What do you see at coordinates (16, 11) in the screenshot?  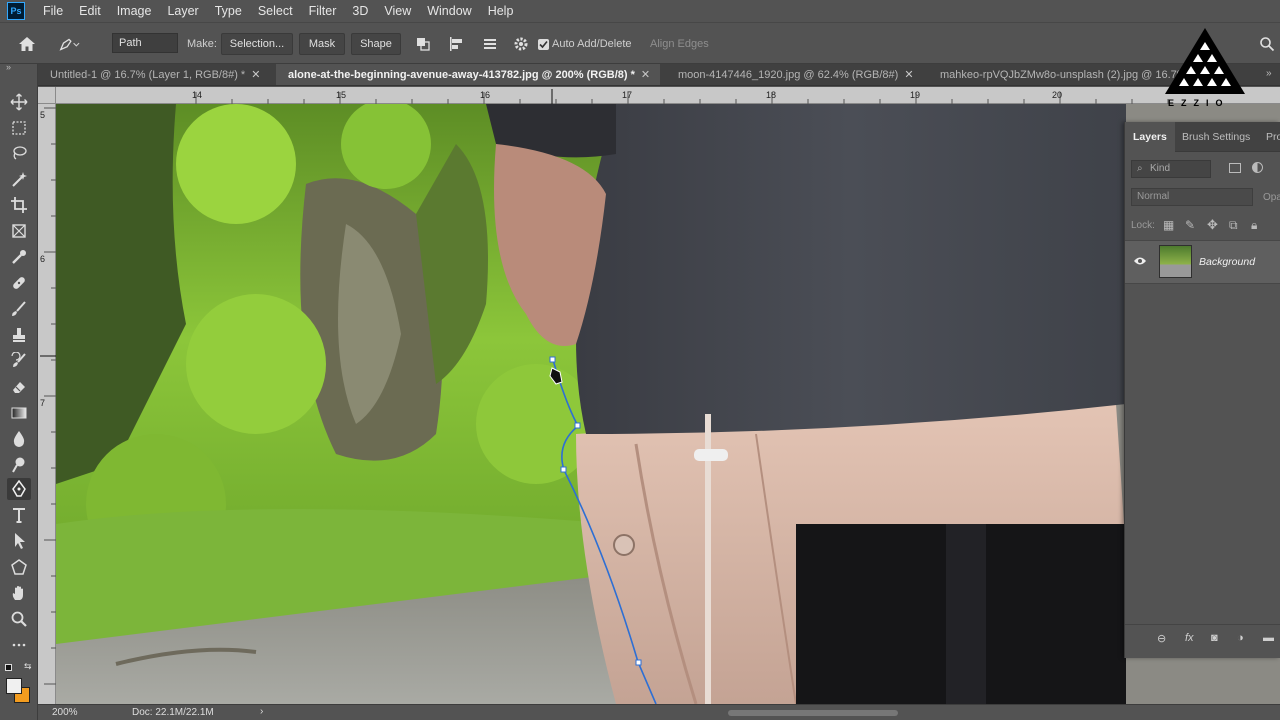 I see `photoshop-logo-icon: Ps` at bounding box center [16, 11].